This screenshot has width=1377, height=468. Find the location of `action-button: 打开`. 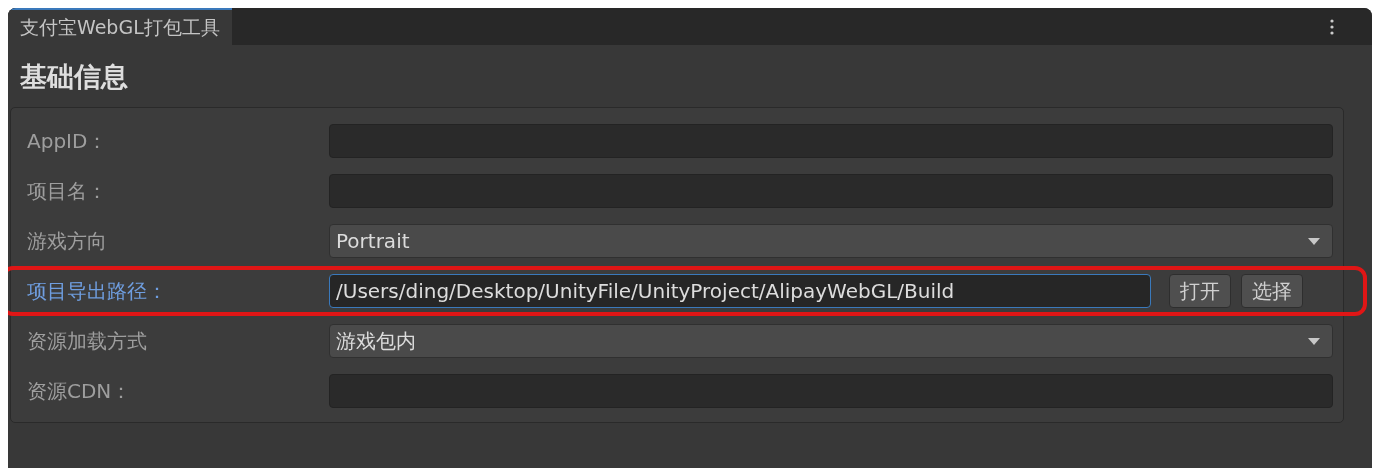

action-button: 打开 is located at coordinates (1200, 291).